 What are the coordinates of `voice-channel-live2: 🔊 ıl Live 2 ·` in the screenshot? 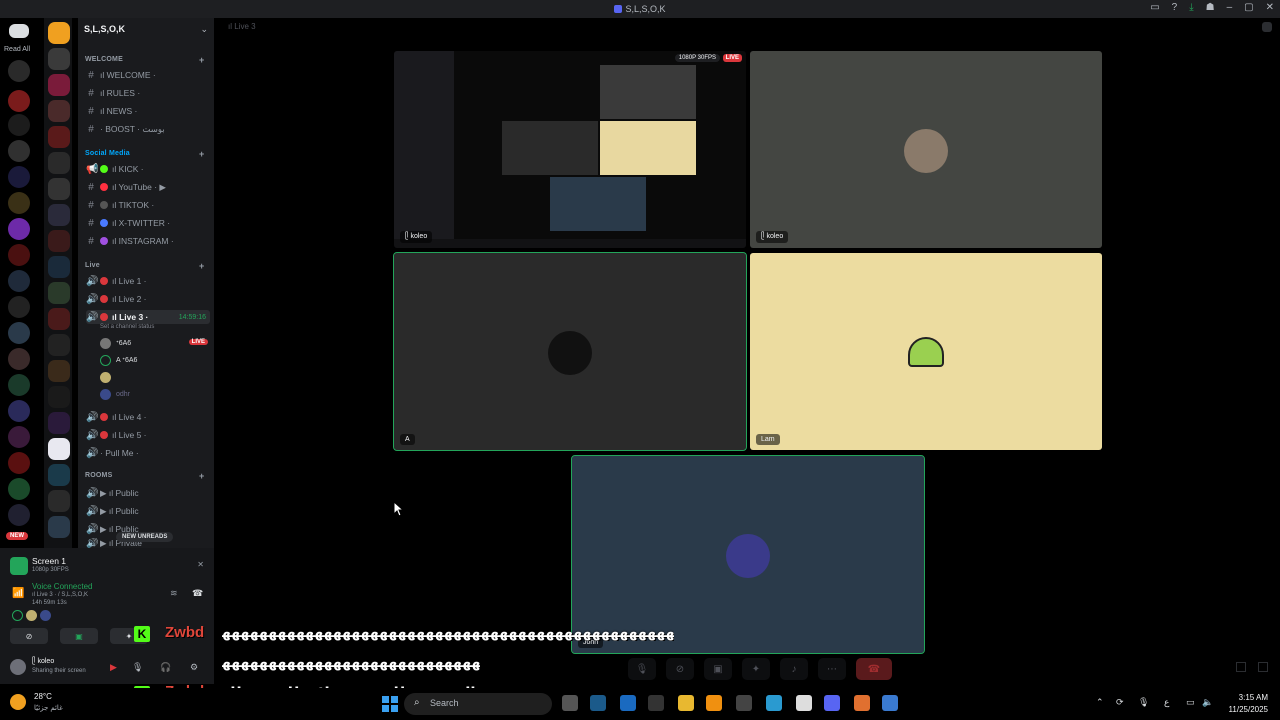 It's located at (148, 299).